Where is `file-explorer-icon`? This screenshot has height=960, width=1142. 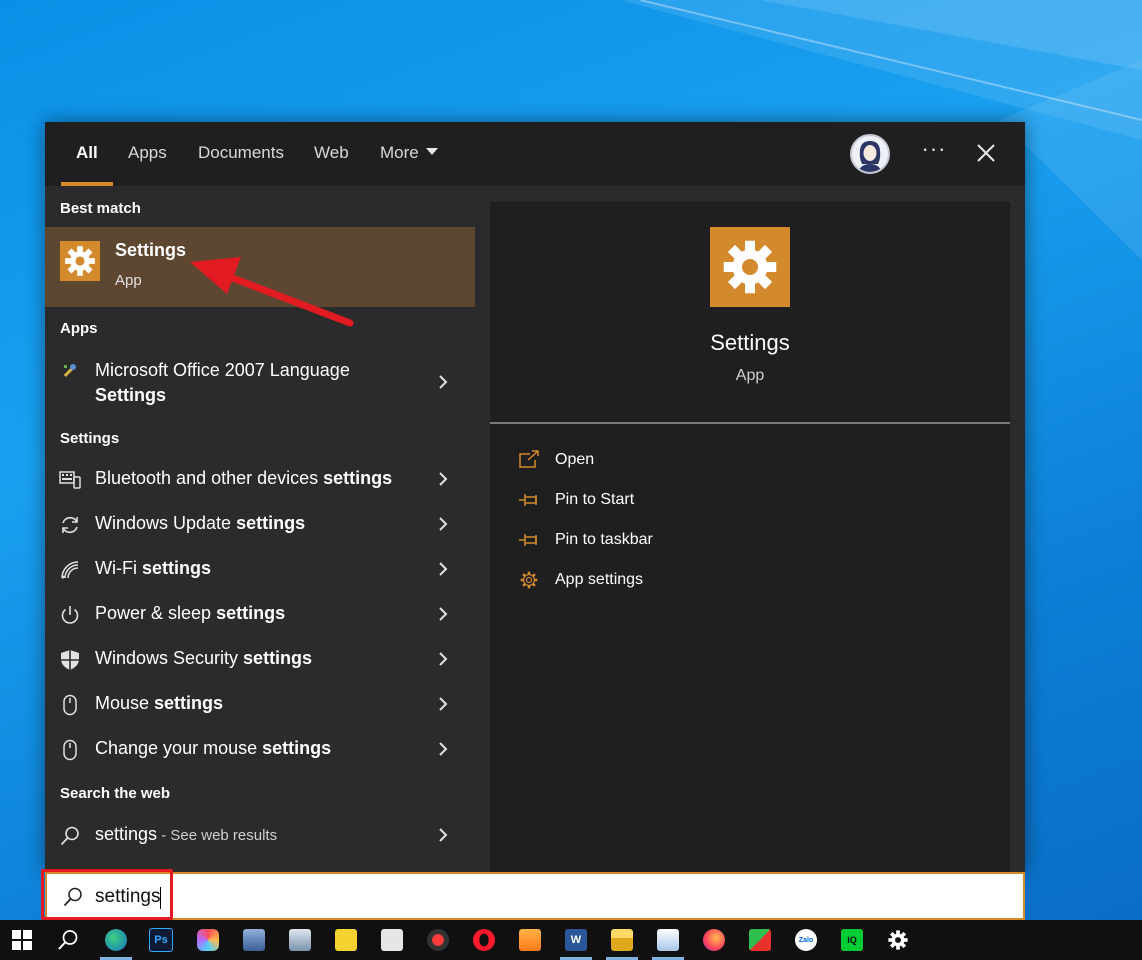
file-explorer-icon is located at coordinates (622, 940).